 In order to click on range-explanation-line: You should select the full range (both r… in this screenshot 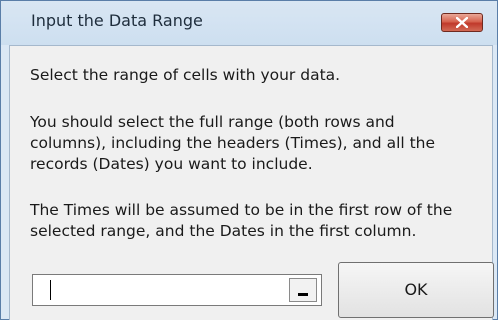, I will do `click(212, 122)`.